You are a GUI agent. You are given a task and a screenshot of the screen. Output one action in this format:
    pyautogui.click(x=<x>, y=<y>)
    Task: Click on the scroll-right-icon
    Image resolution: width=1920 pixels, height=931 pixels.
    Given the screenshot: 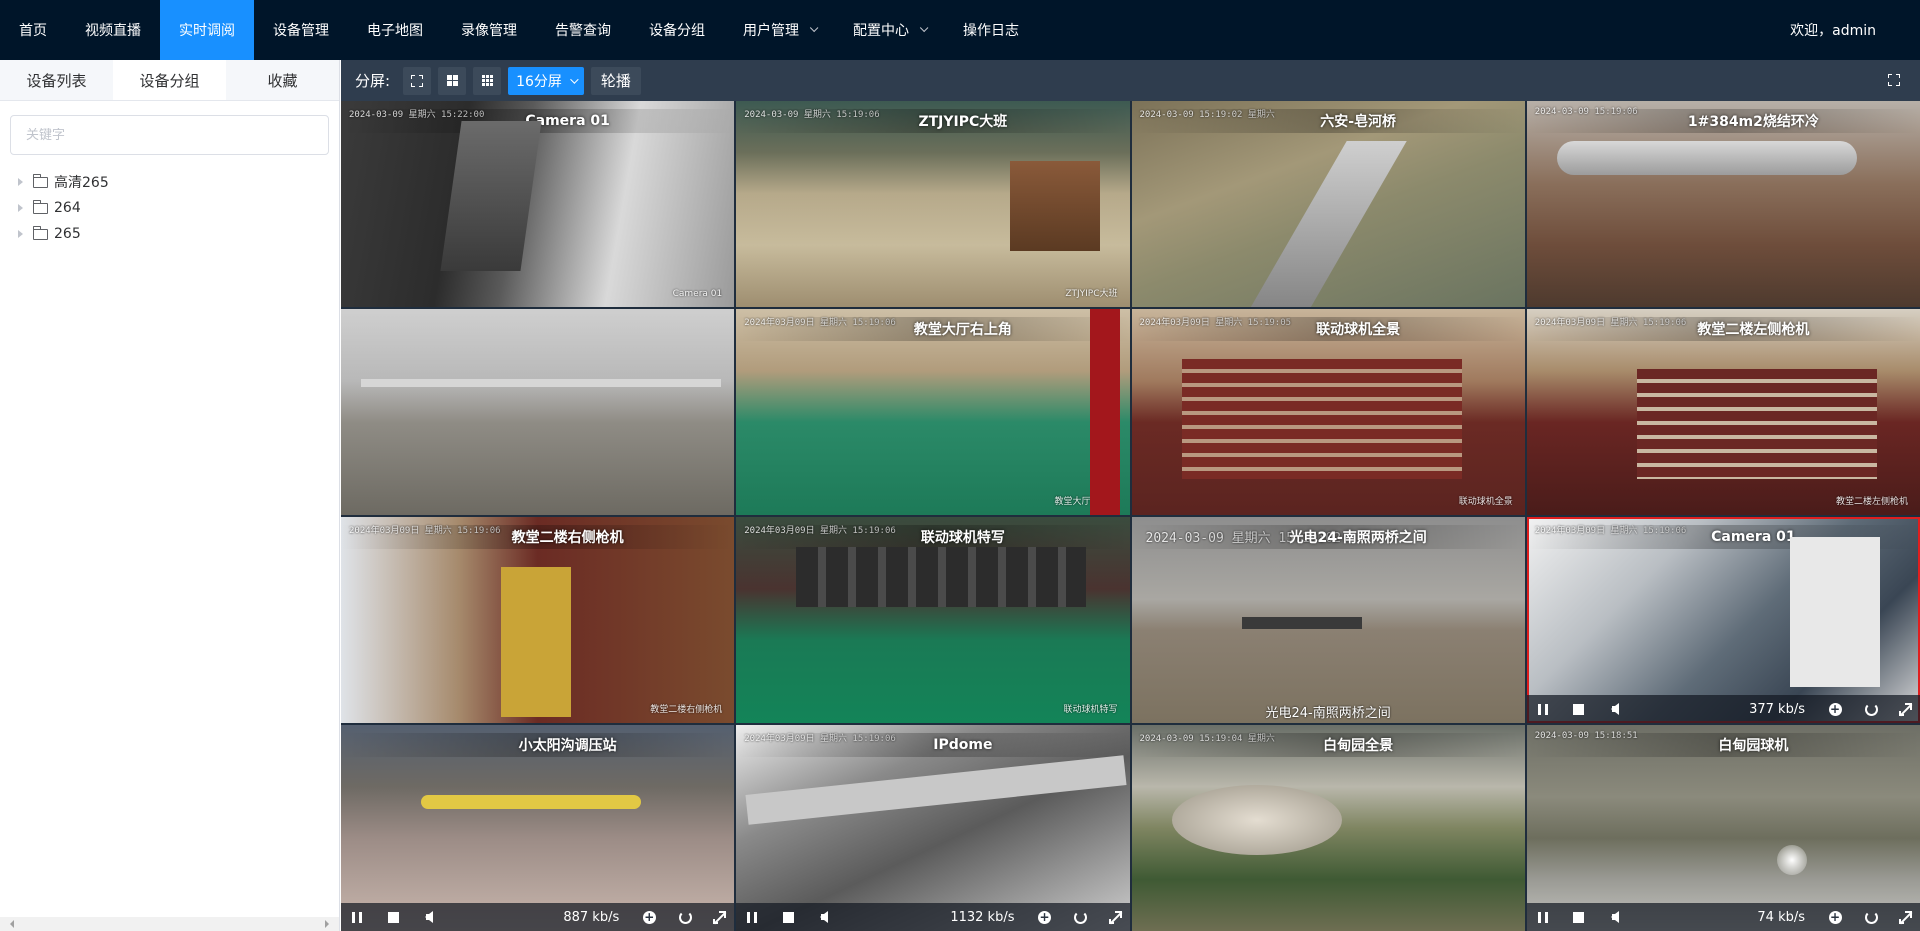 What is the action you would take?
    pyautogui.click(x=327, y=924)
    